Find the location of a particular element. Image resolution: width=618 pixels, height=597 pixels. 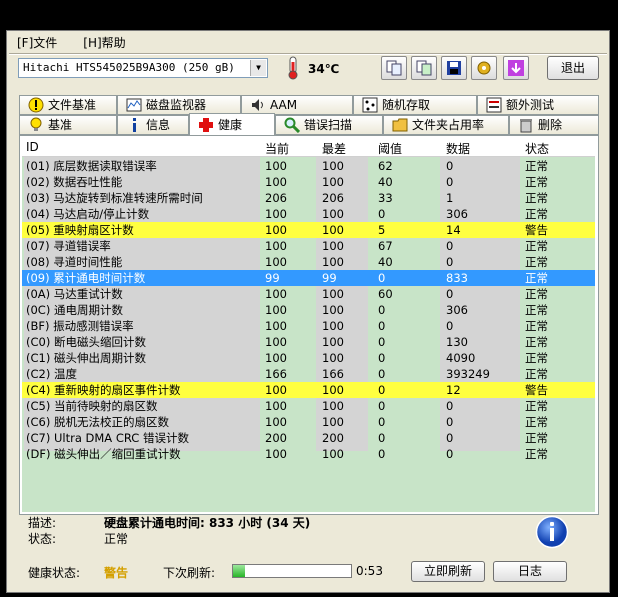

col-header-worst: 最差 is located at coordinates (334, 148).